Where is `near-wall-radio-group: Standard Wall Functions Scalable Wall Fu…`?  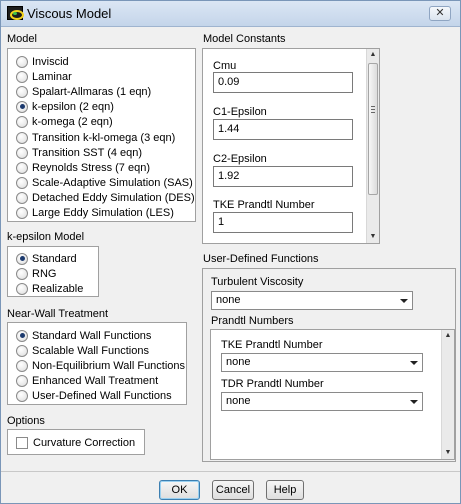
near-wall-radio-group: Standard Wall Functions Scalable Wall Fu… is located at coordinates (97, 363).